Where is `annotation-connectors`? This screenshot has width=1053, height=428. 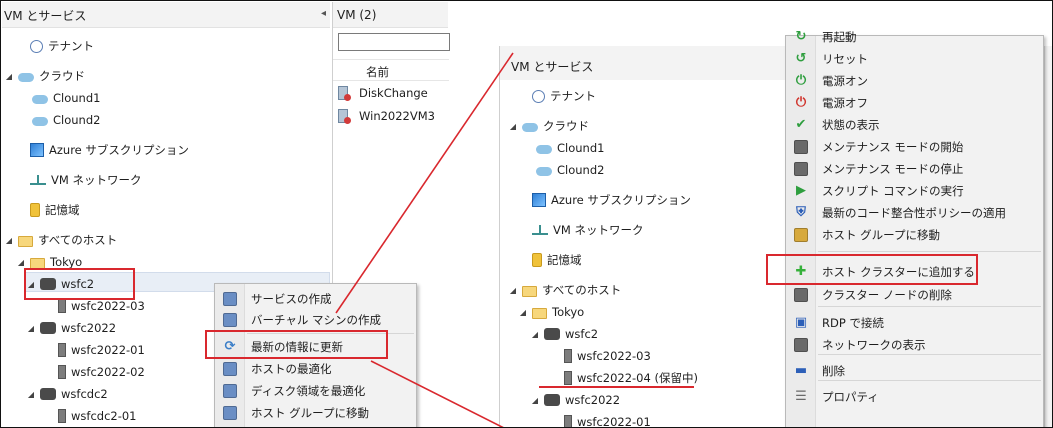 annotation-connectors is located at coordinates (424, 239).